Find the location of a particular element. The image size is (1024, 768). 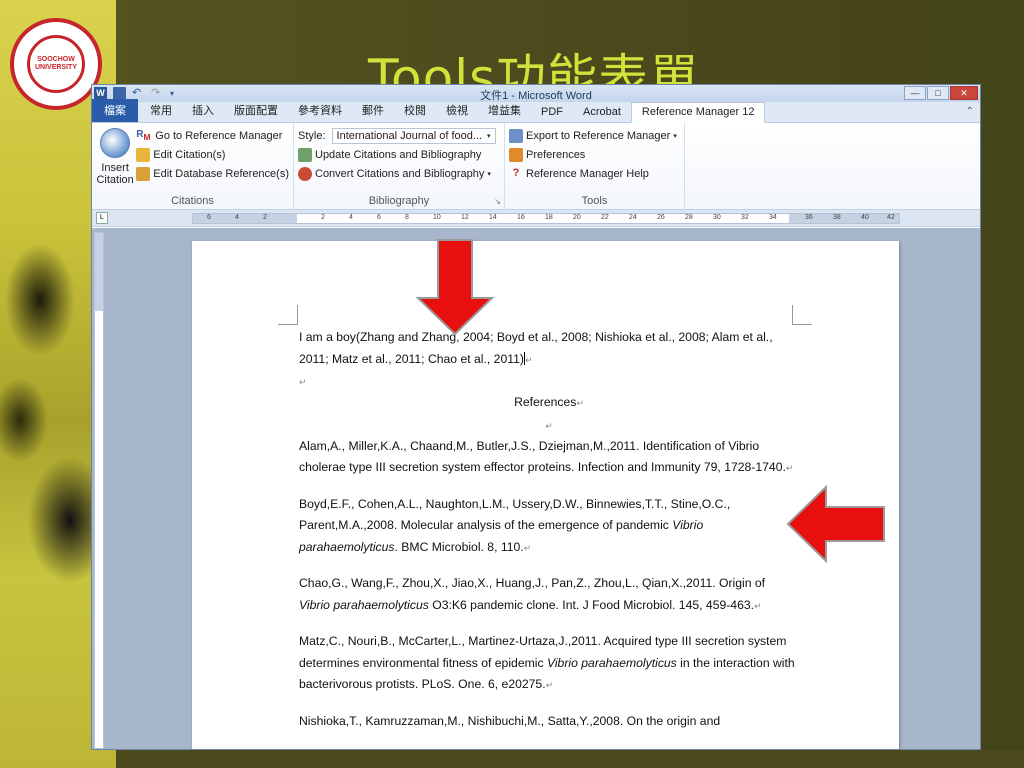

tab-view: 檢視 is located at coordinates (457, 110).